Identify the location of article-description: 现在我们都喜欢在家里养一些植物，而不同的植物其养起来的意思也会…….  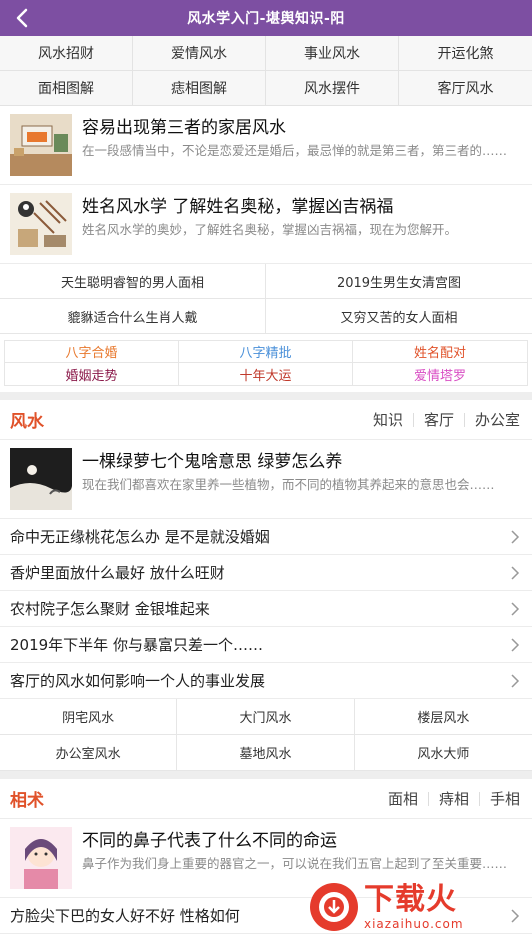
(288, 484).